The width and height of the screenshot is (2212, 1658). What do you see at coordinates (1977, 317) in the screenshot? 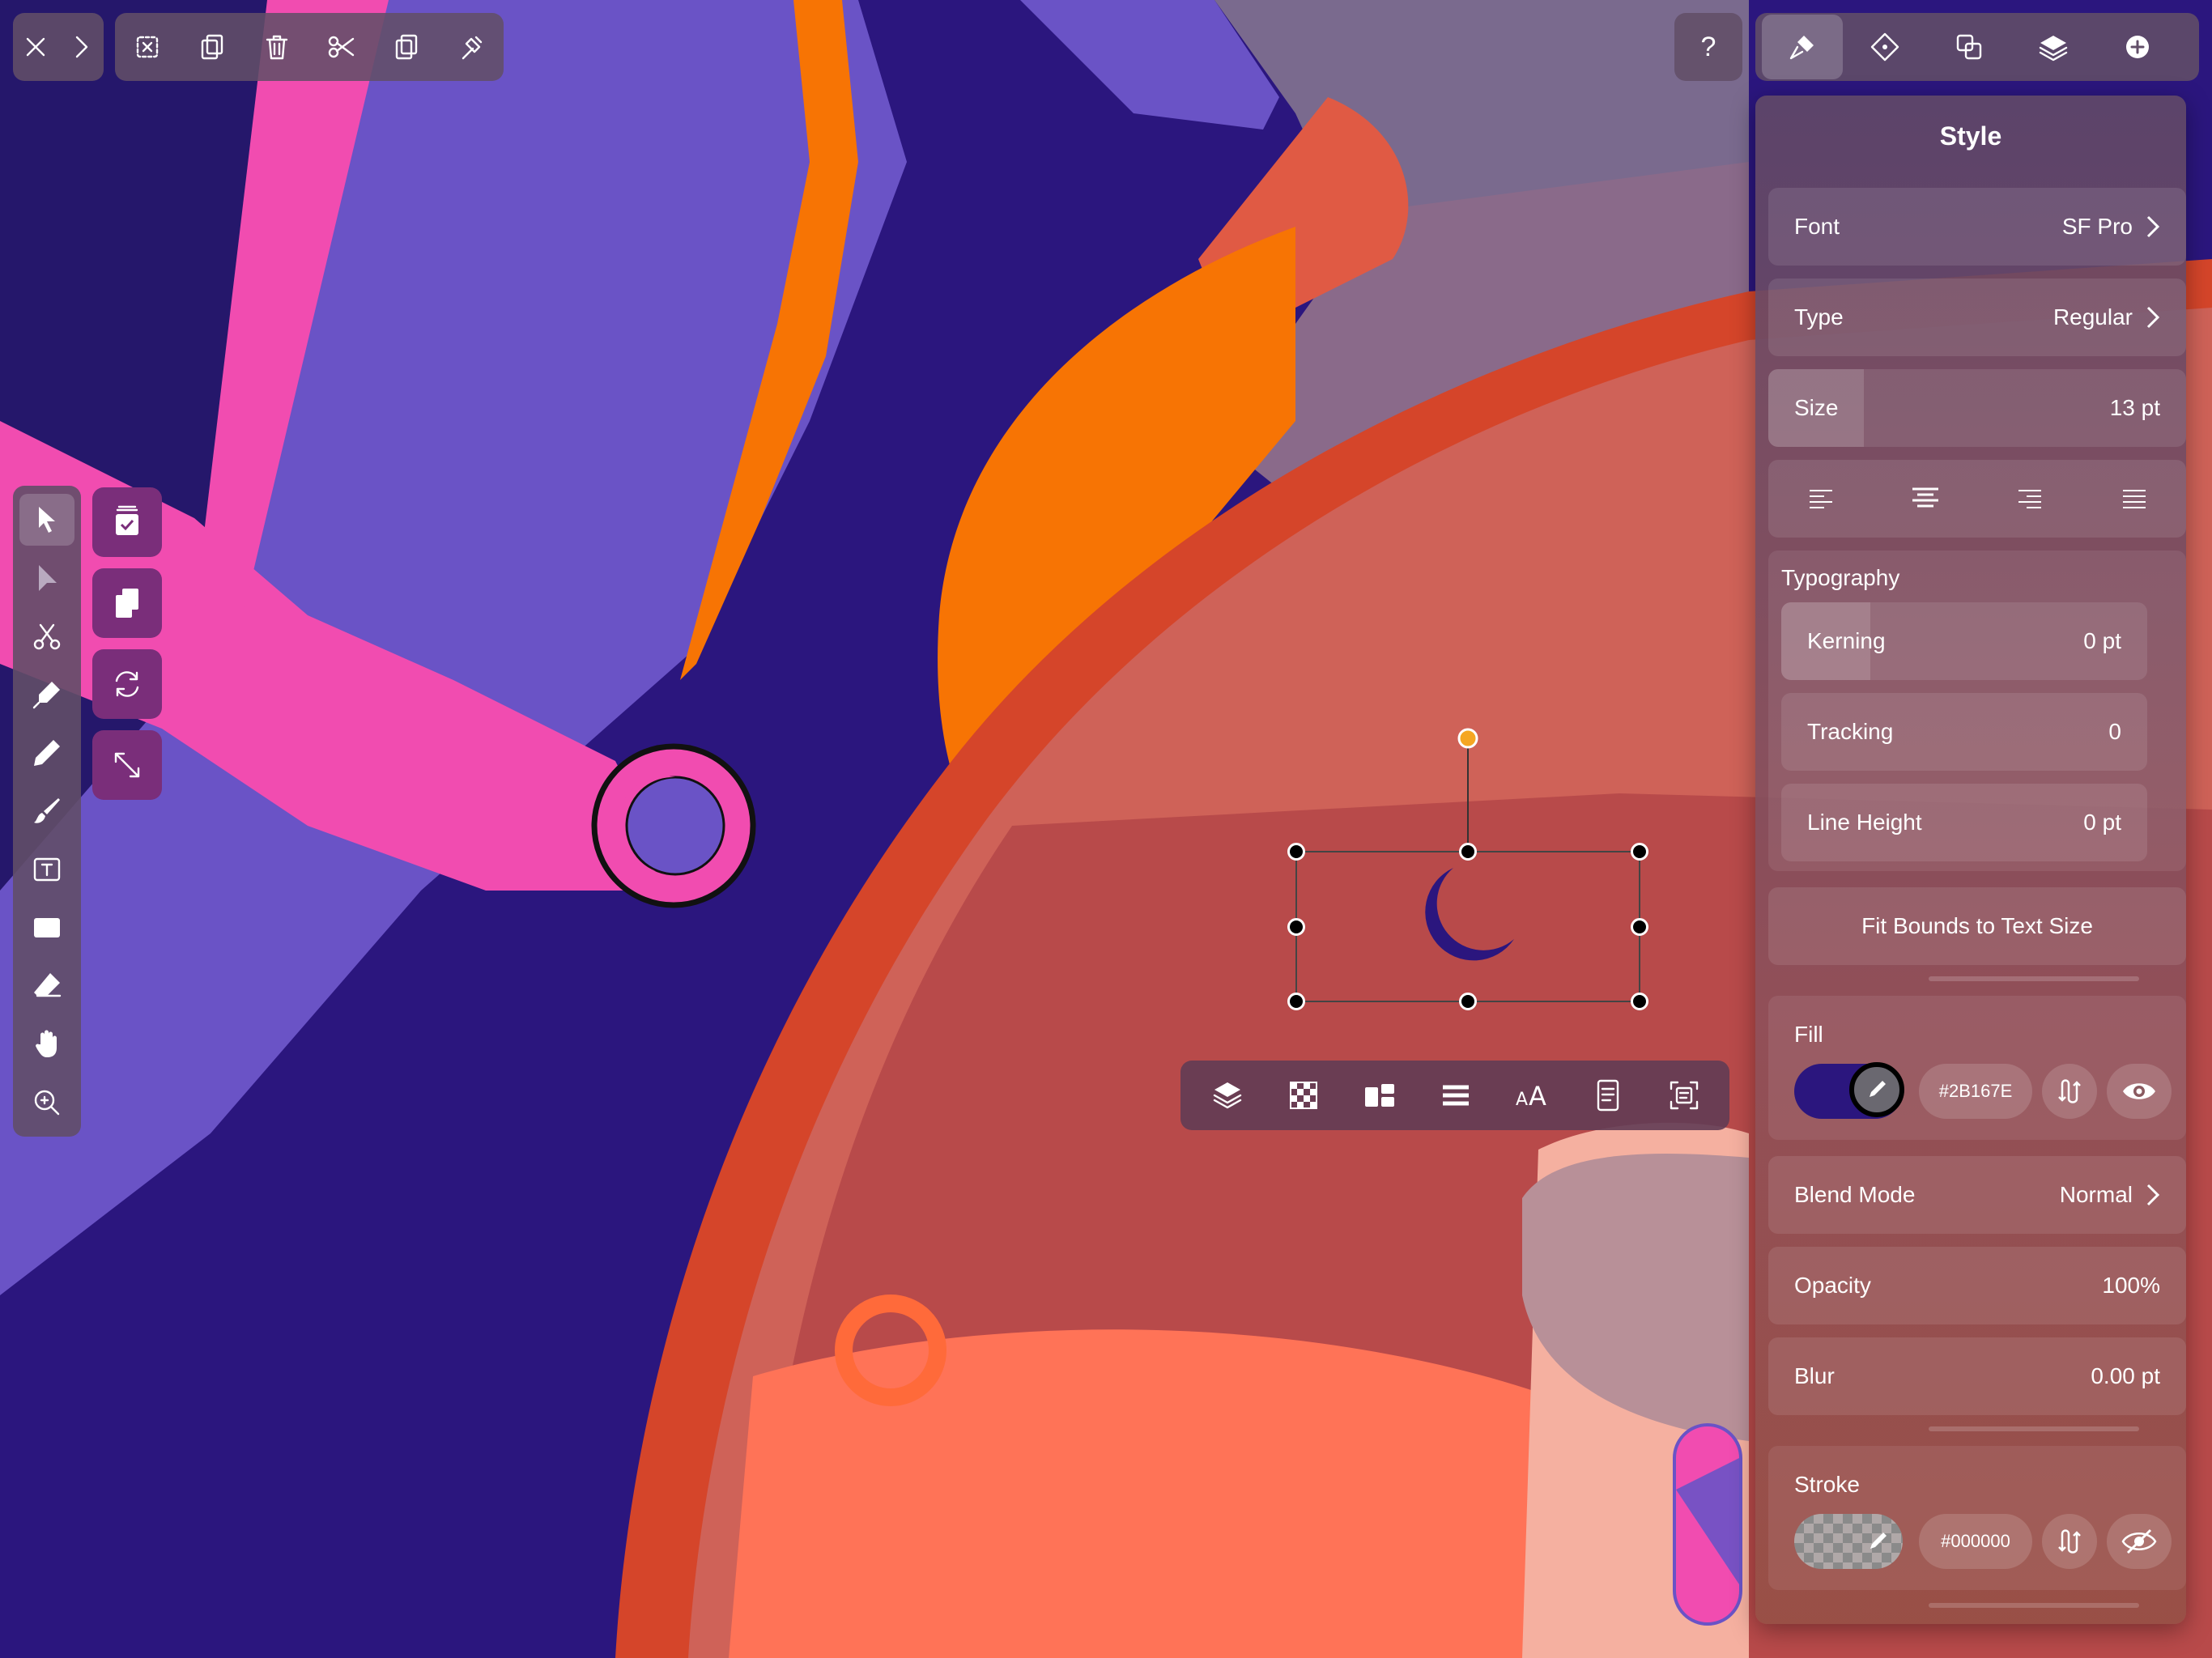
I see `type-row: Type Regular` at bounding box center [1977, 317].